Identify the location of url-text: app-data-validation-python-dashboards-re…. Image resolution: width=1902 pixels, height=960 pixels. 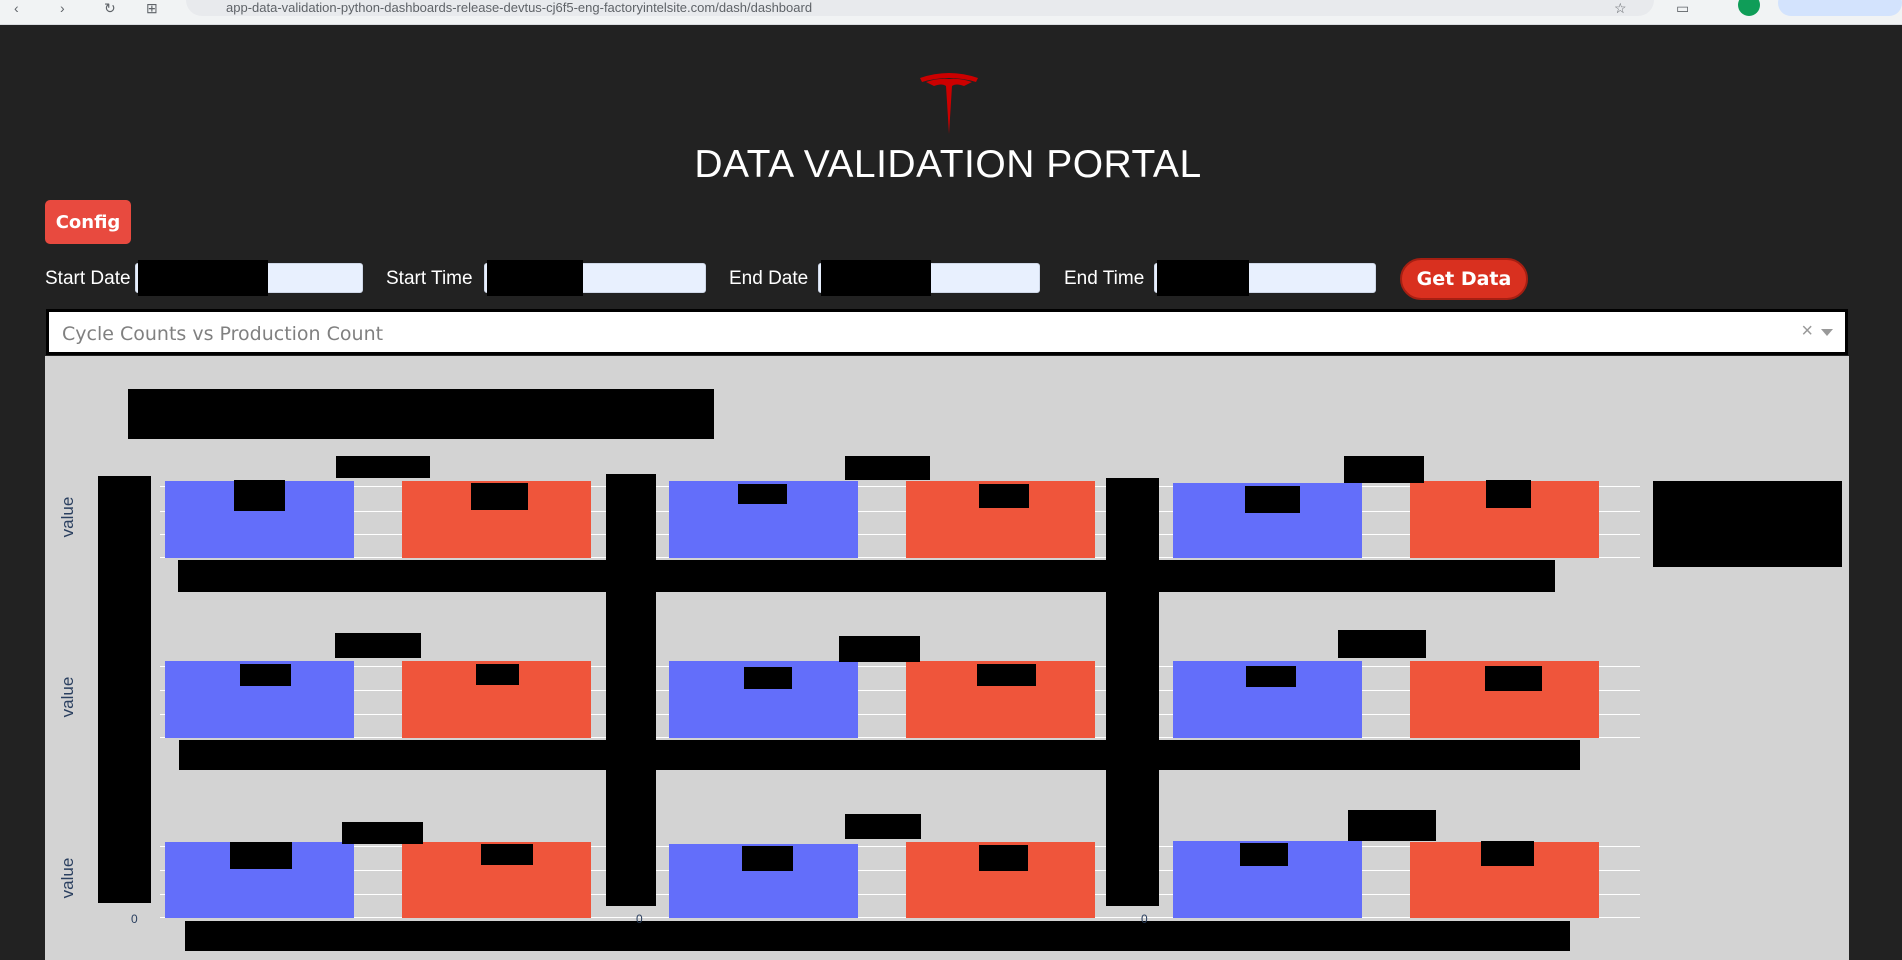
(519, 7).